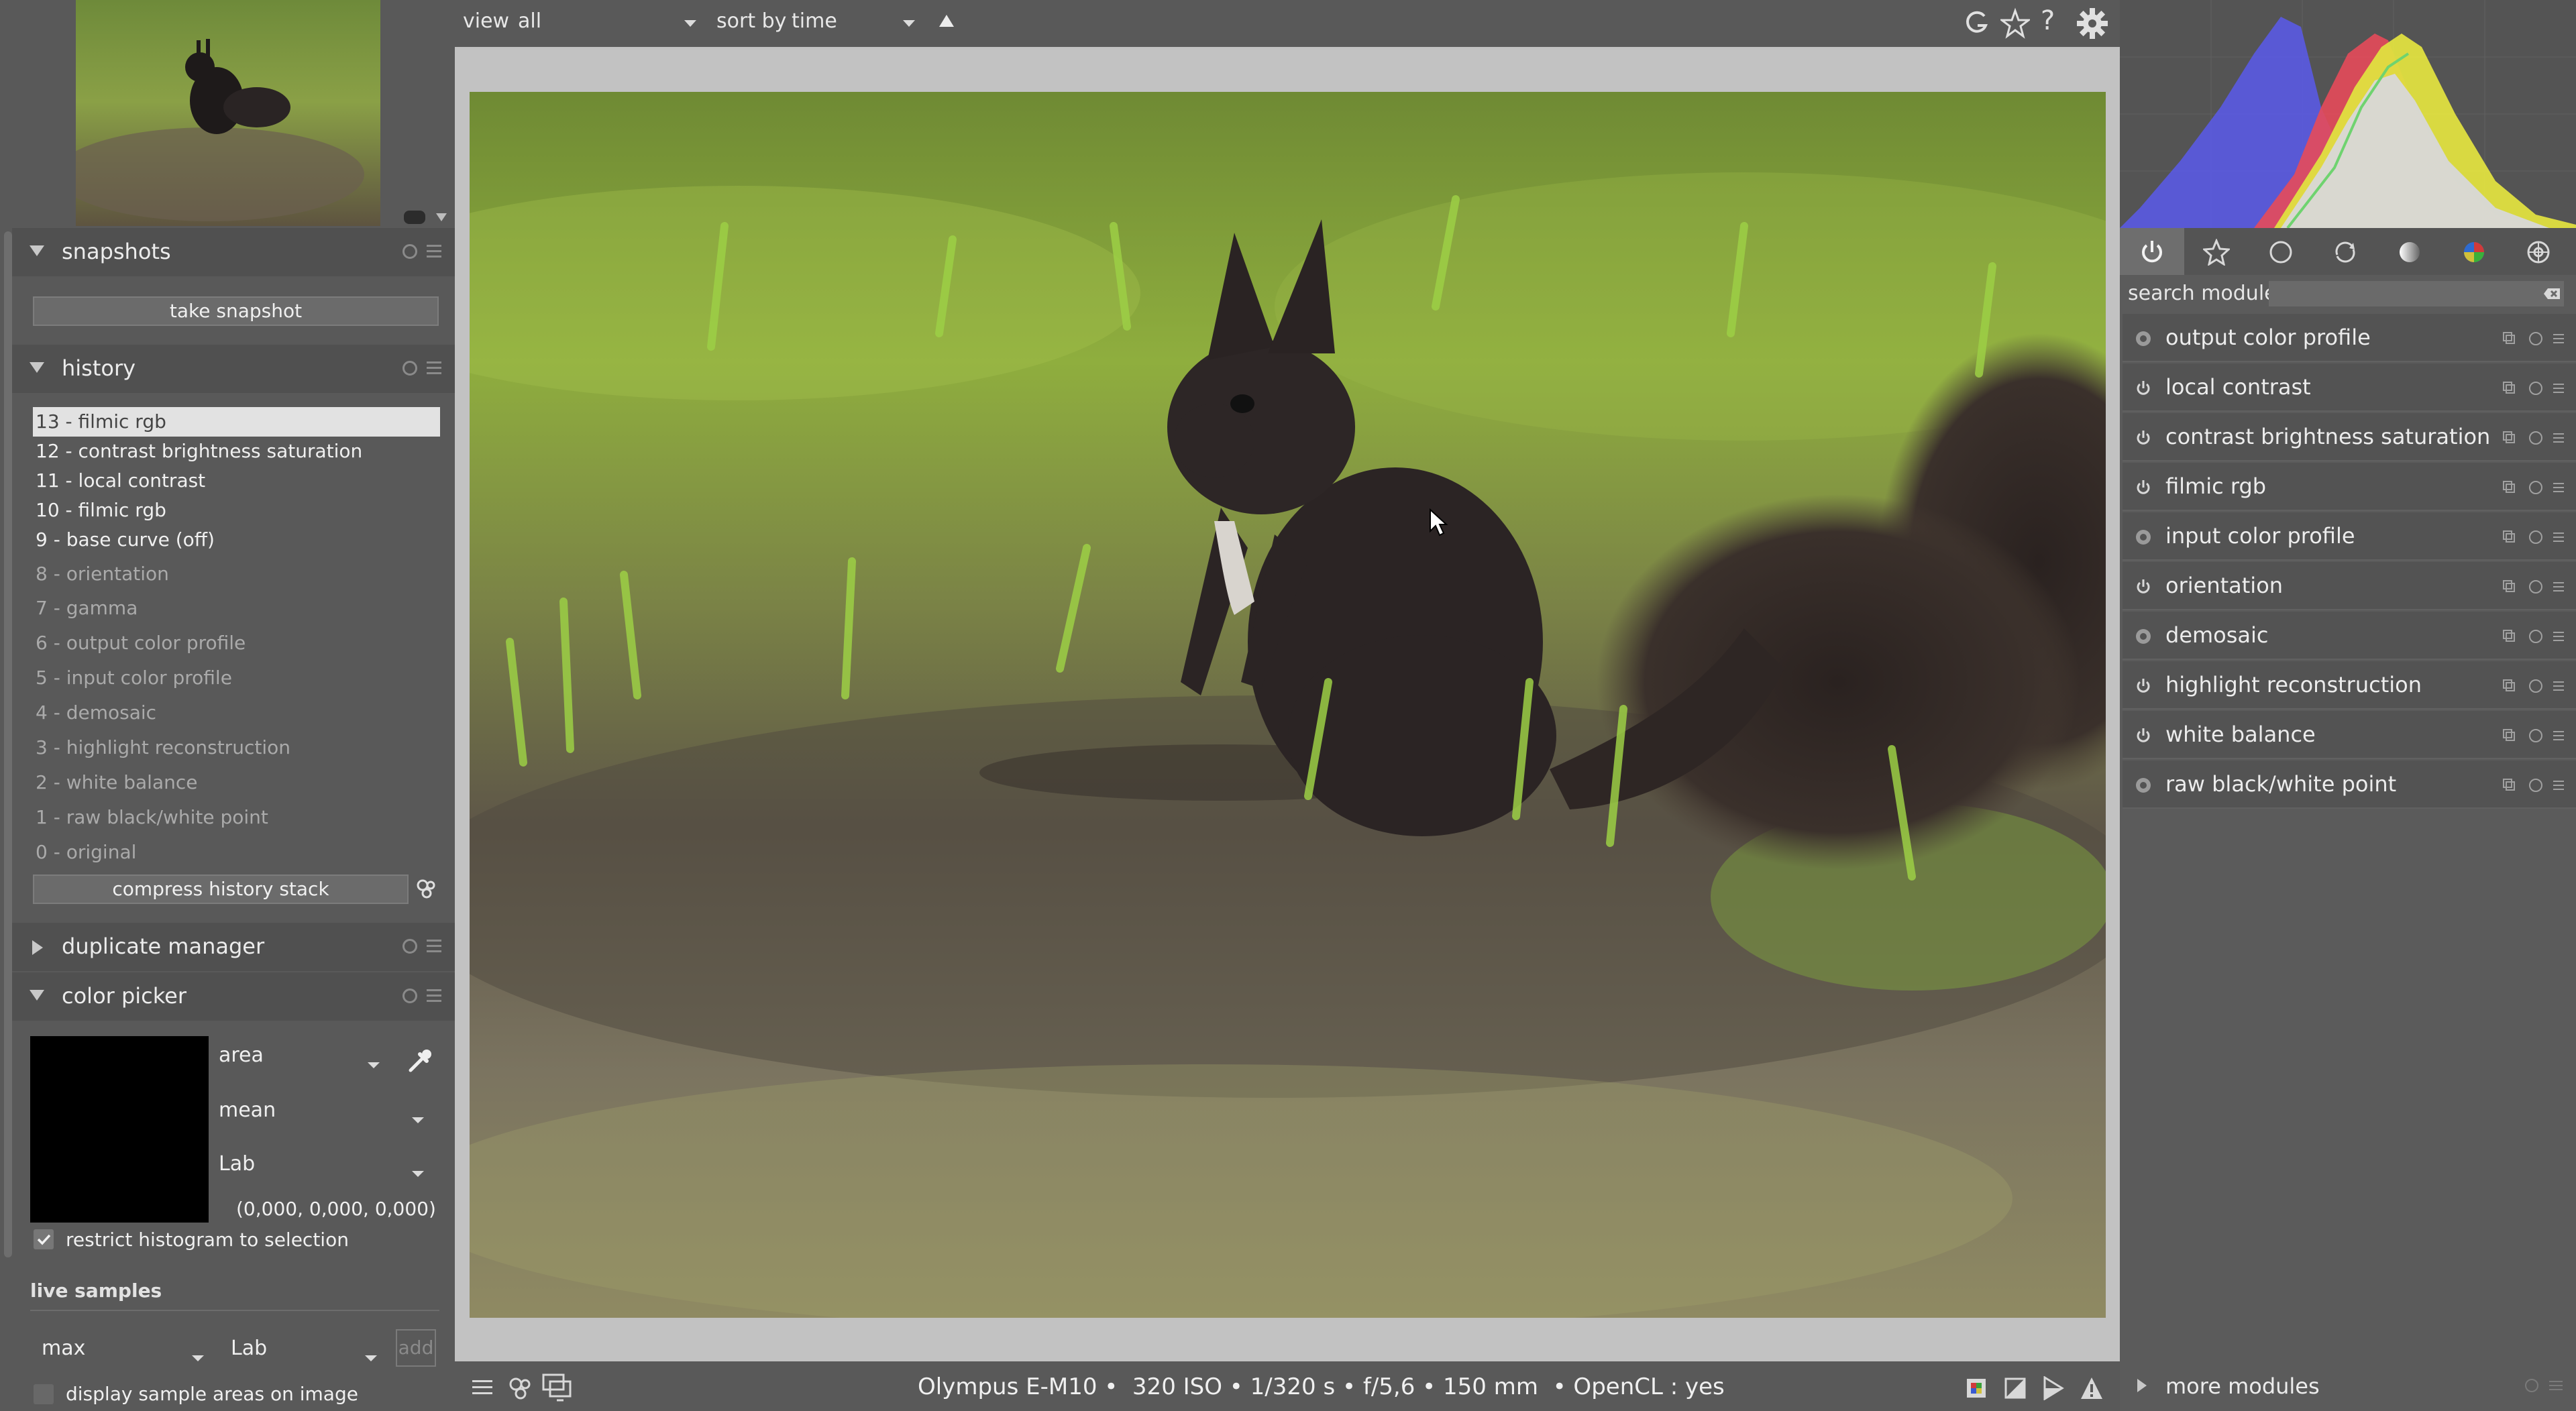 The height and width of the screenshot is (1411, 2576). What do you see at coordinates (557, 1388) in the screenshot?
I see `second-window-icon` at bounding box center [557, 1388].